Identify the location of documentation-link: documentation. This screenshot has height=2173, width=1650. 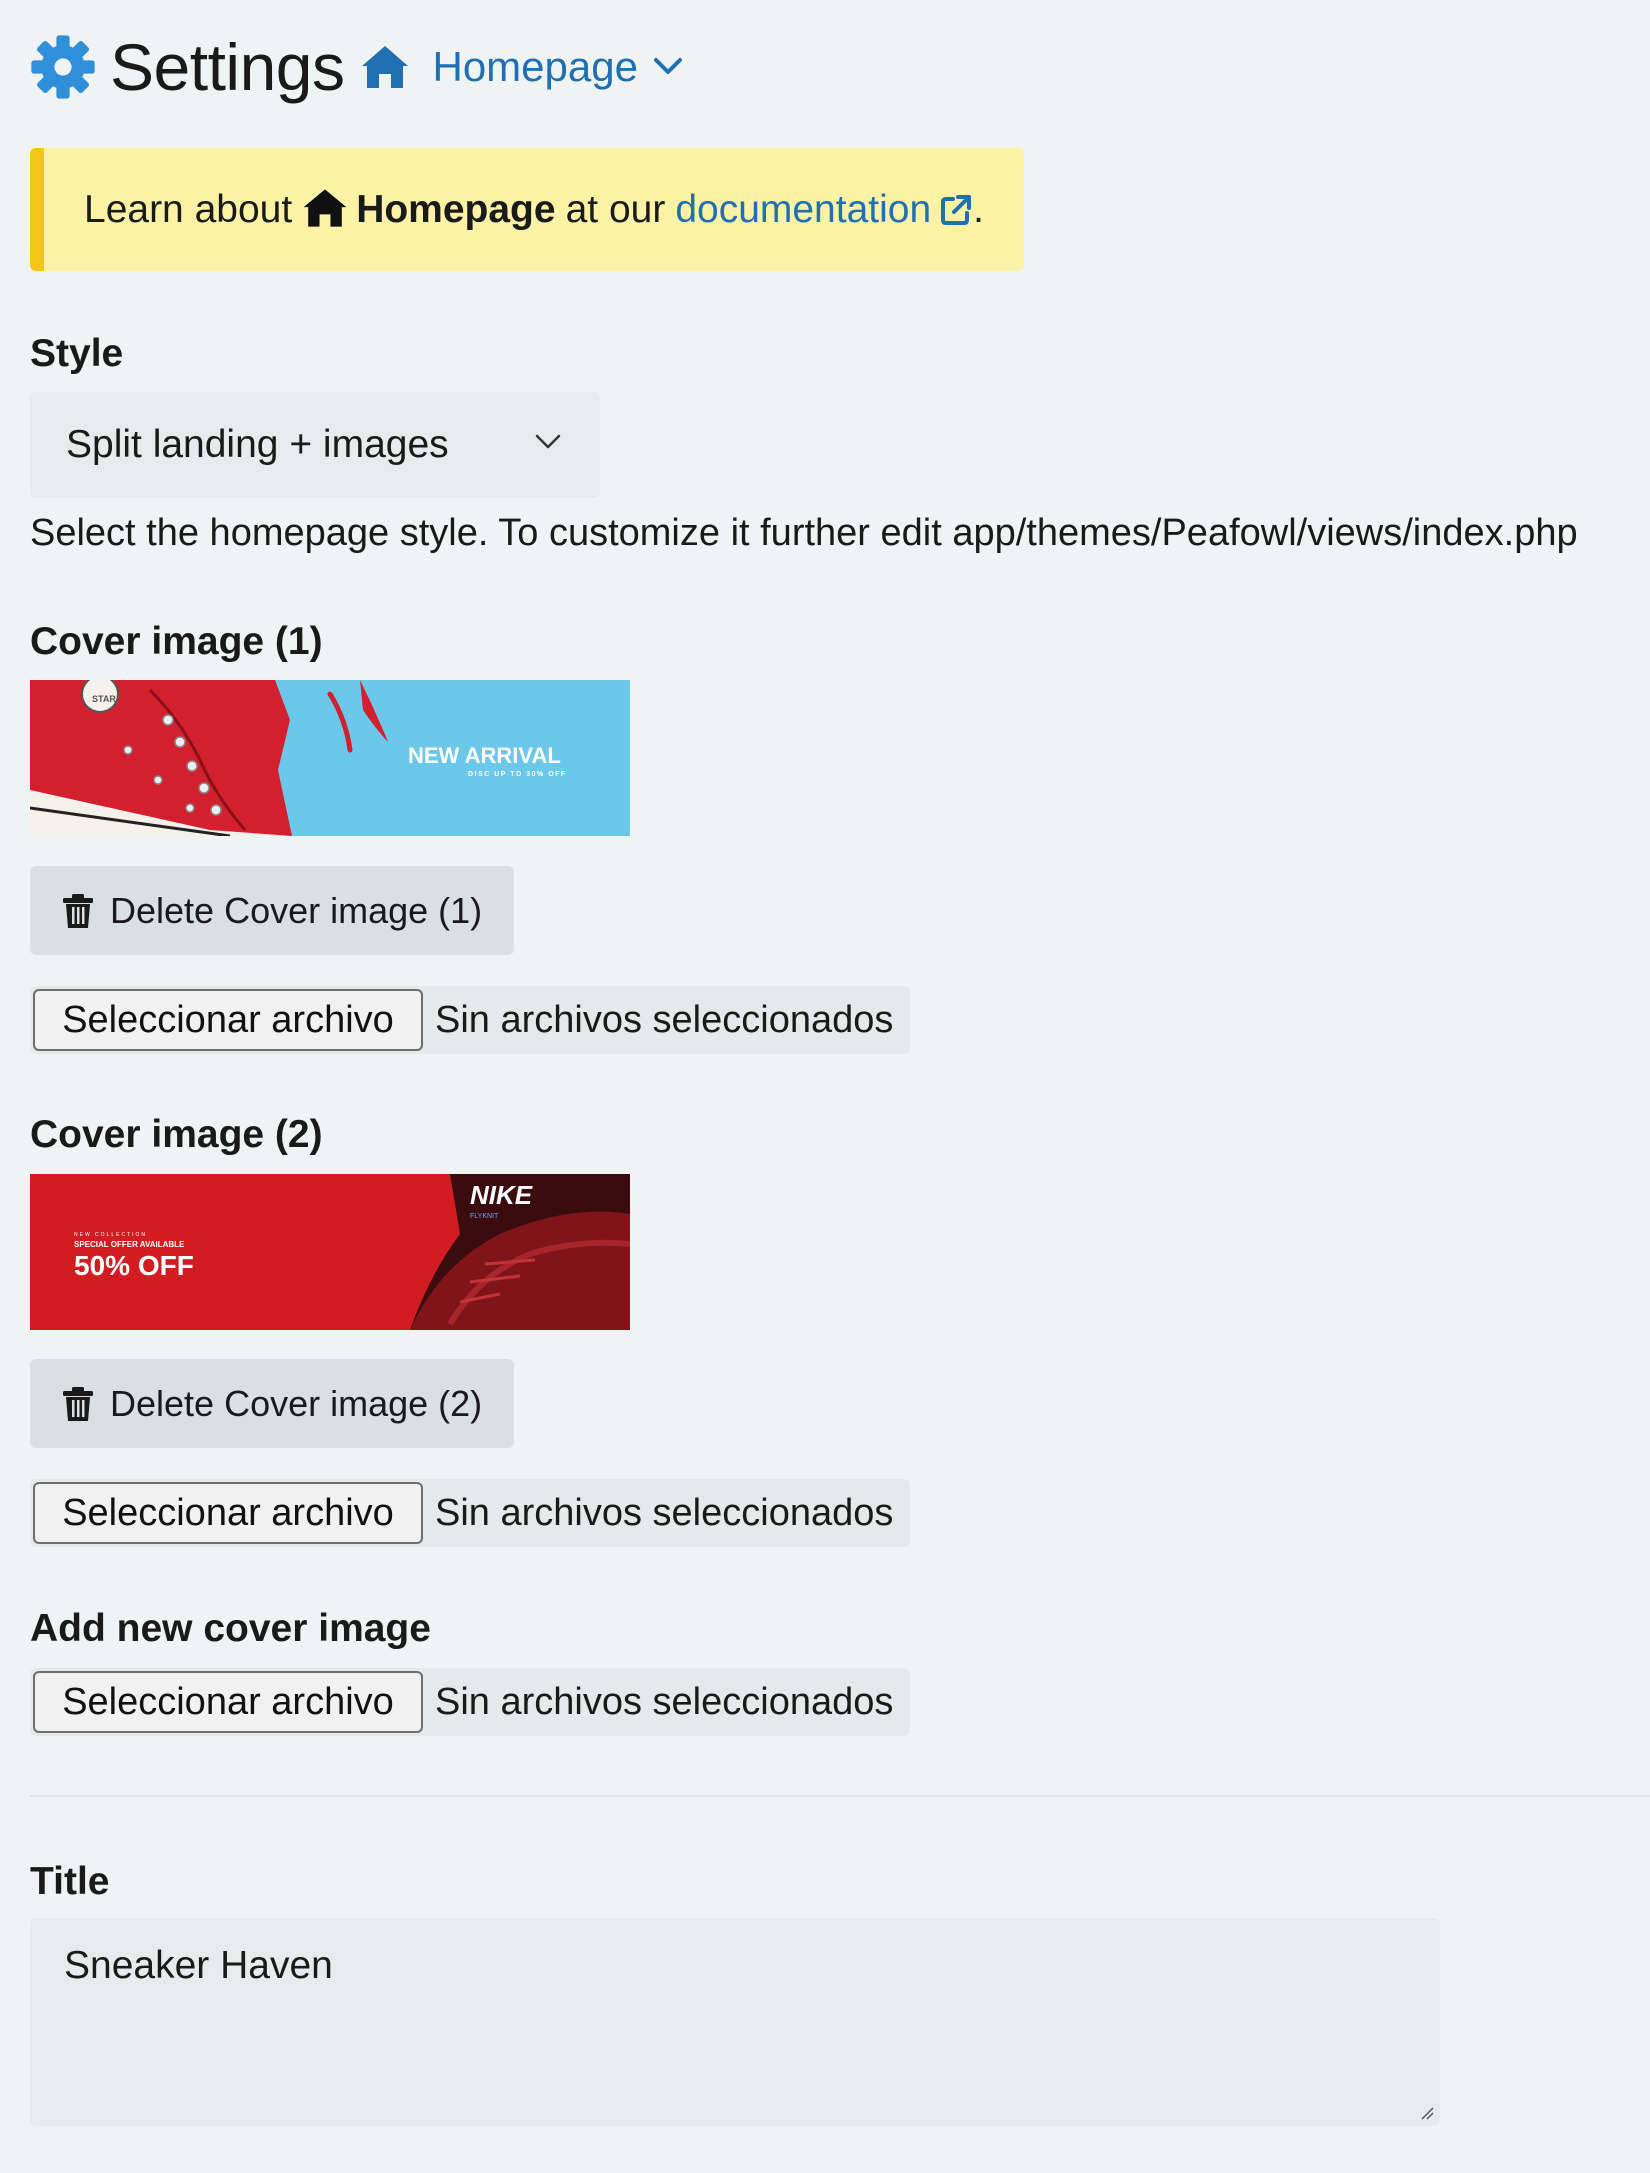
(803, 210).